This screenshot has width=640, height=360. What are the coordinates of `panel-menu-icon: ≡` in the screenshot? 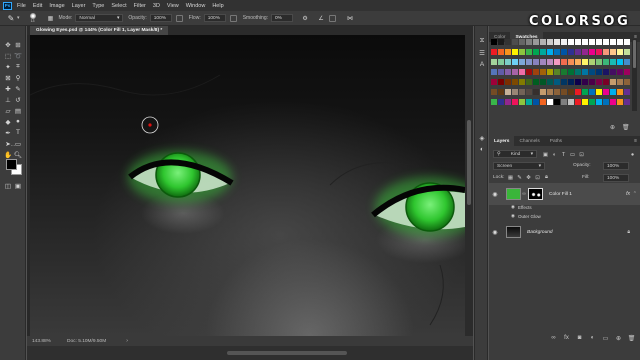 It's located at (635, 141).